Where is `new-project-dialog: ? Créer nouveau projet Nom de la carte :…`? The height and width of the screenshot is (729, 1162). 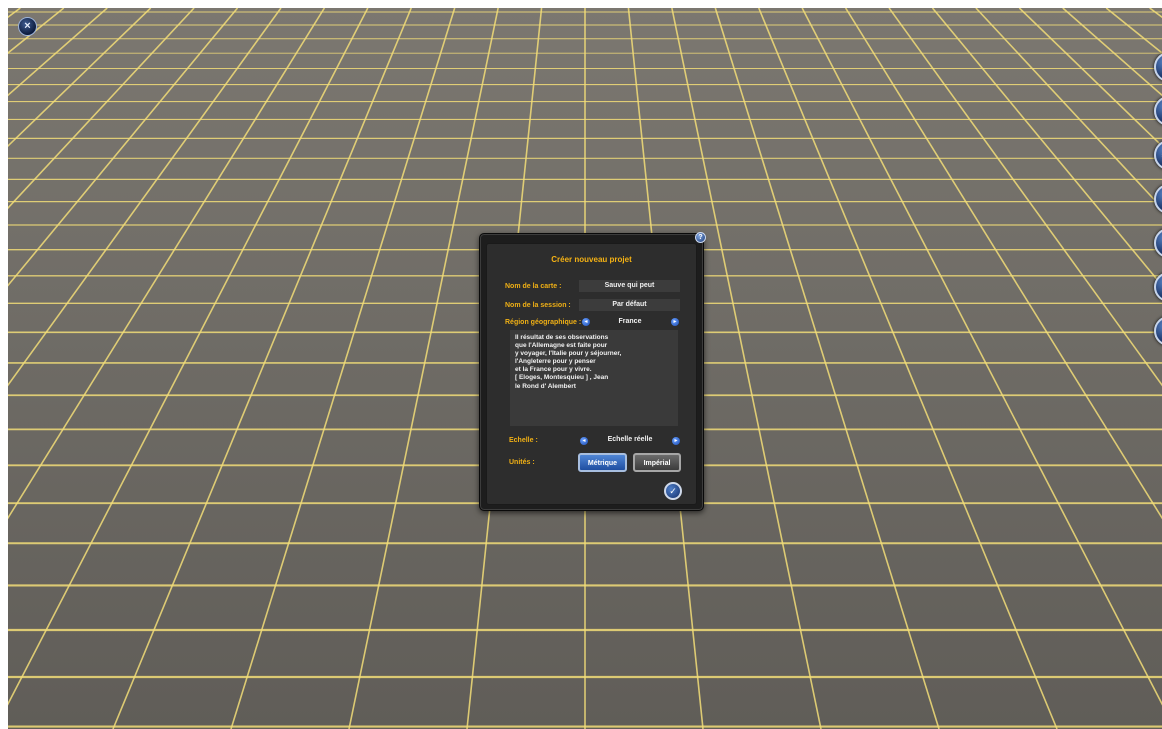
new-project-dialog: ? Créer nouveau projet Nom de la carte :… is located at coordinates (592, 371).